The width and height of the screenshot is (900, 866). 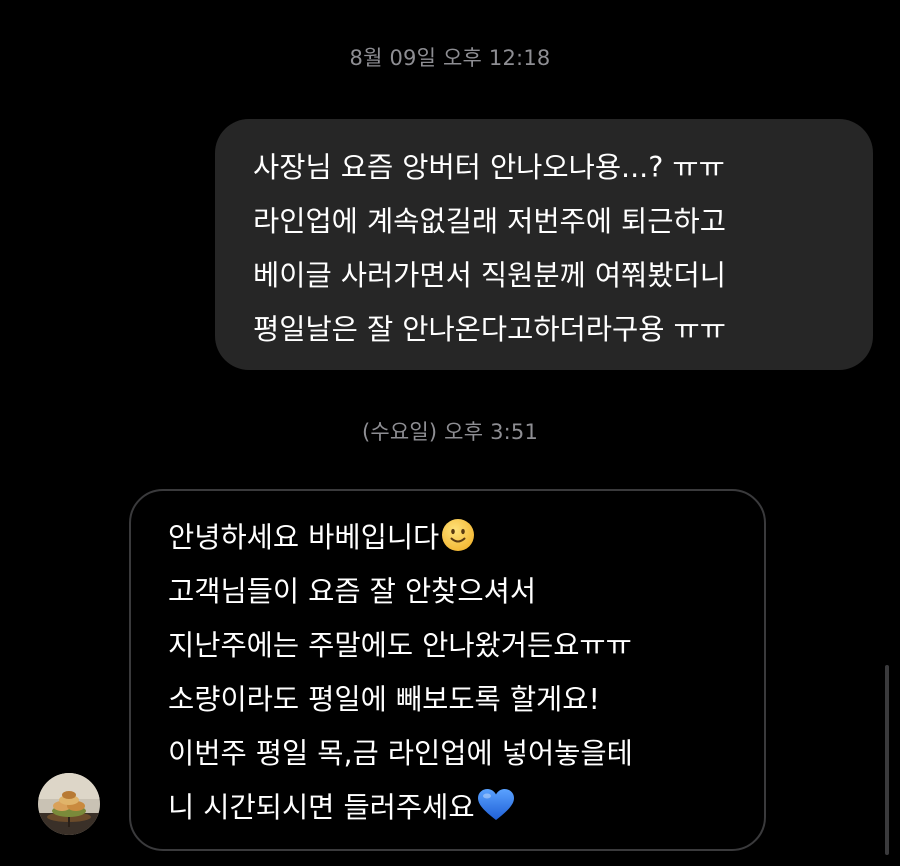 What do you see at coordinates (400, 645) in the screenshot?
I see `message-text-line: 지난주에는 주말에도 안나왔거든요ㅠㅠ` at bounding box center [400, 645].